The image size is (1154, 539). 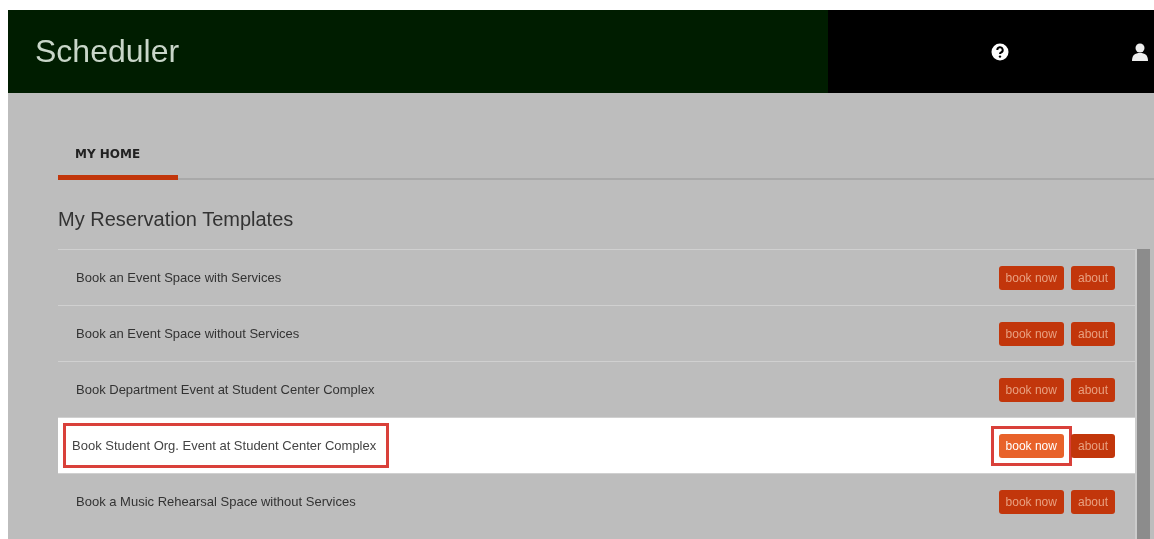 What do you see at coordinates (1140, 51) in the screenshot?
I see `user-icon` at bounding box center [1140, 51].